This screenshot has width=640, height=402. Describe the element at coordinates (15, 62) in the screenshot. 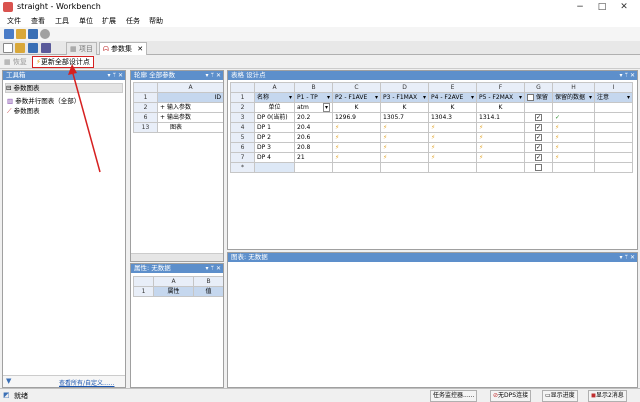

I see `restore-button: ▦ 恢复` at that location.